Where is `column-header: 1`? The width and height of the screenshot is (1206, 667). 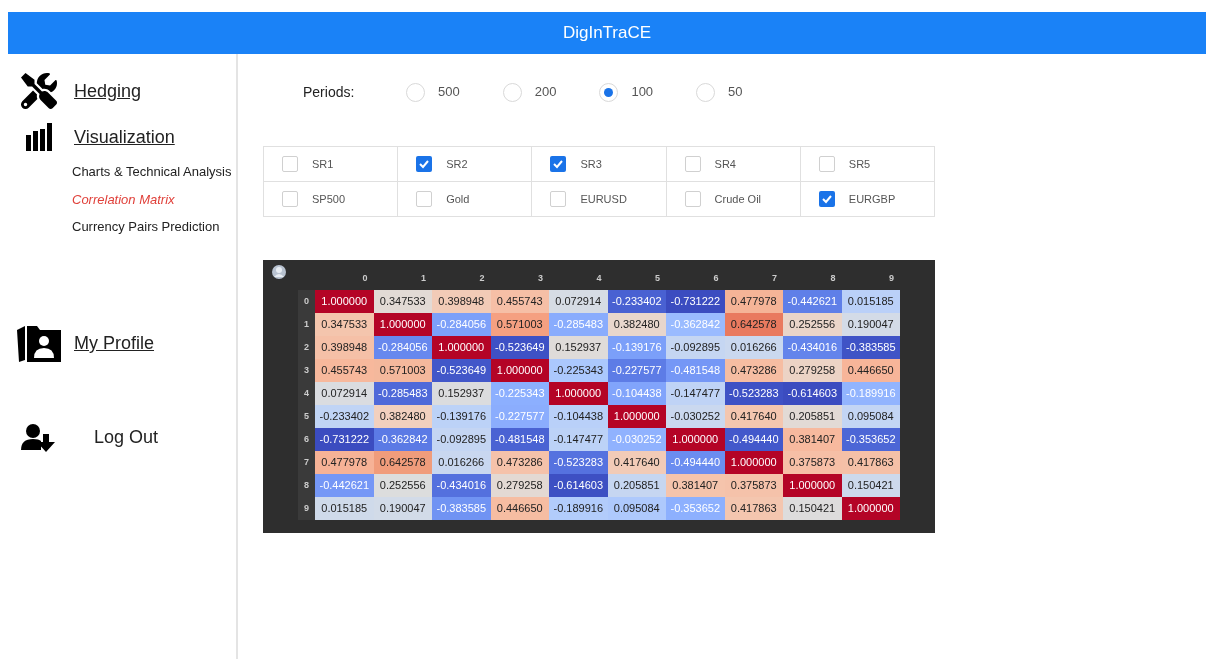 column-header: 1 is located at coordinates (423, 278).